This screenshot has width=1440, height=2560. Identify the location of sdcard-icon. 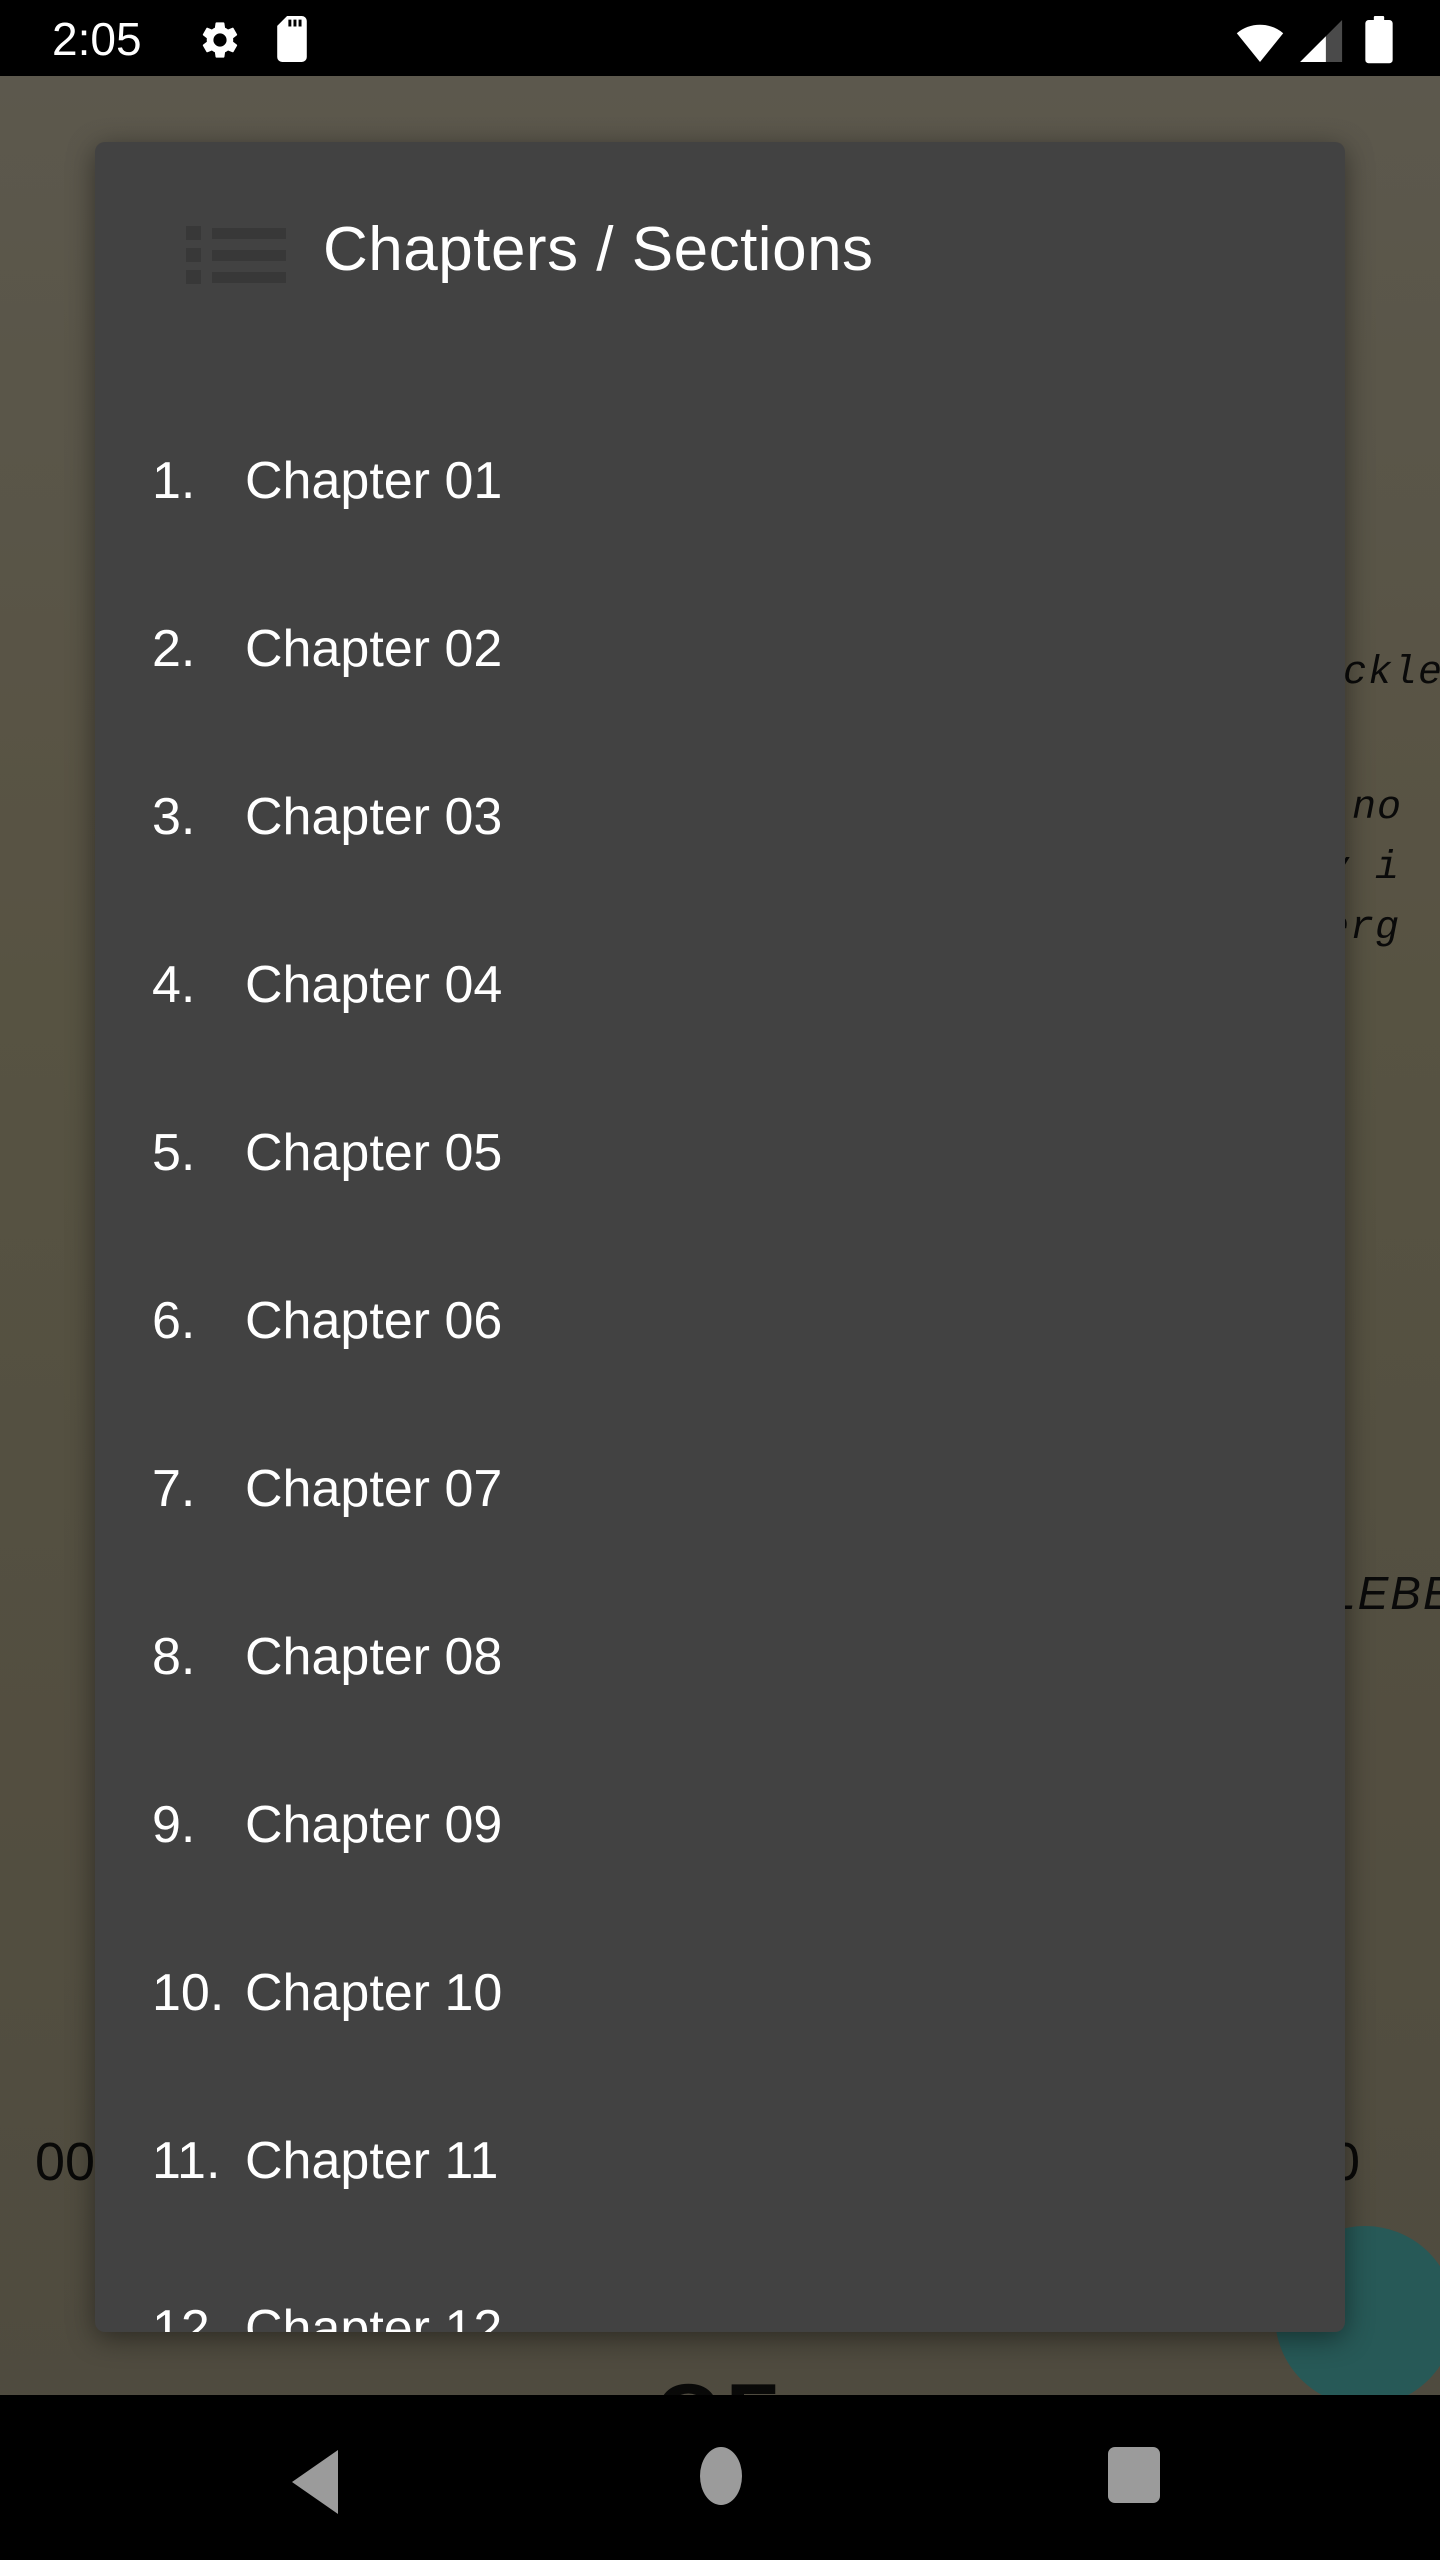
(292, 39).